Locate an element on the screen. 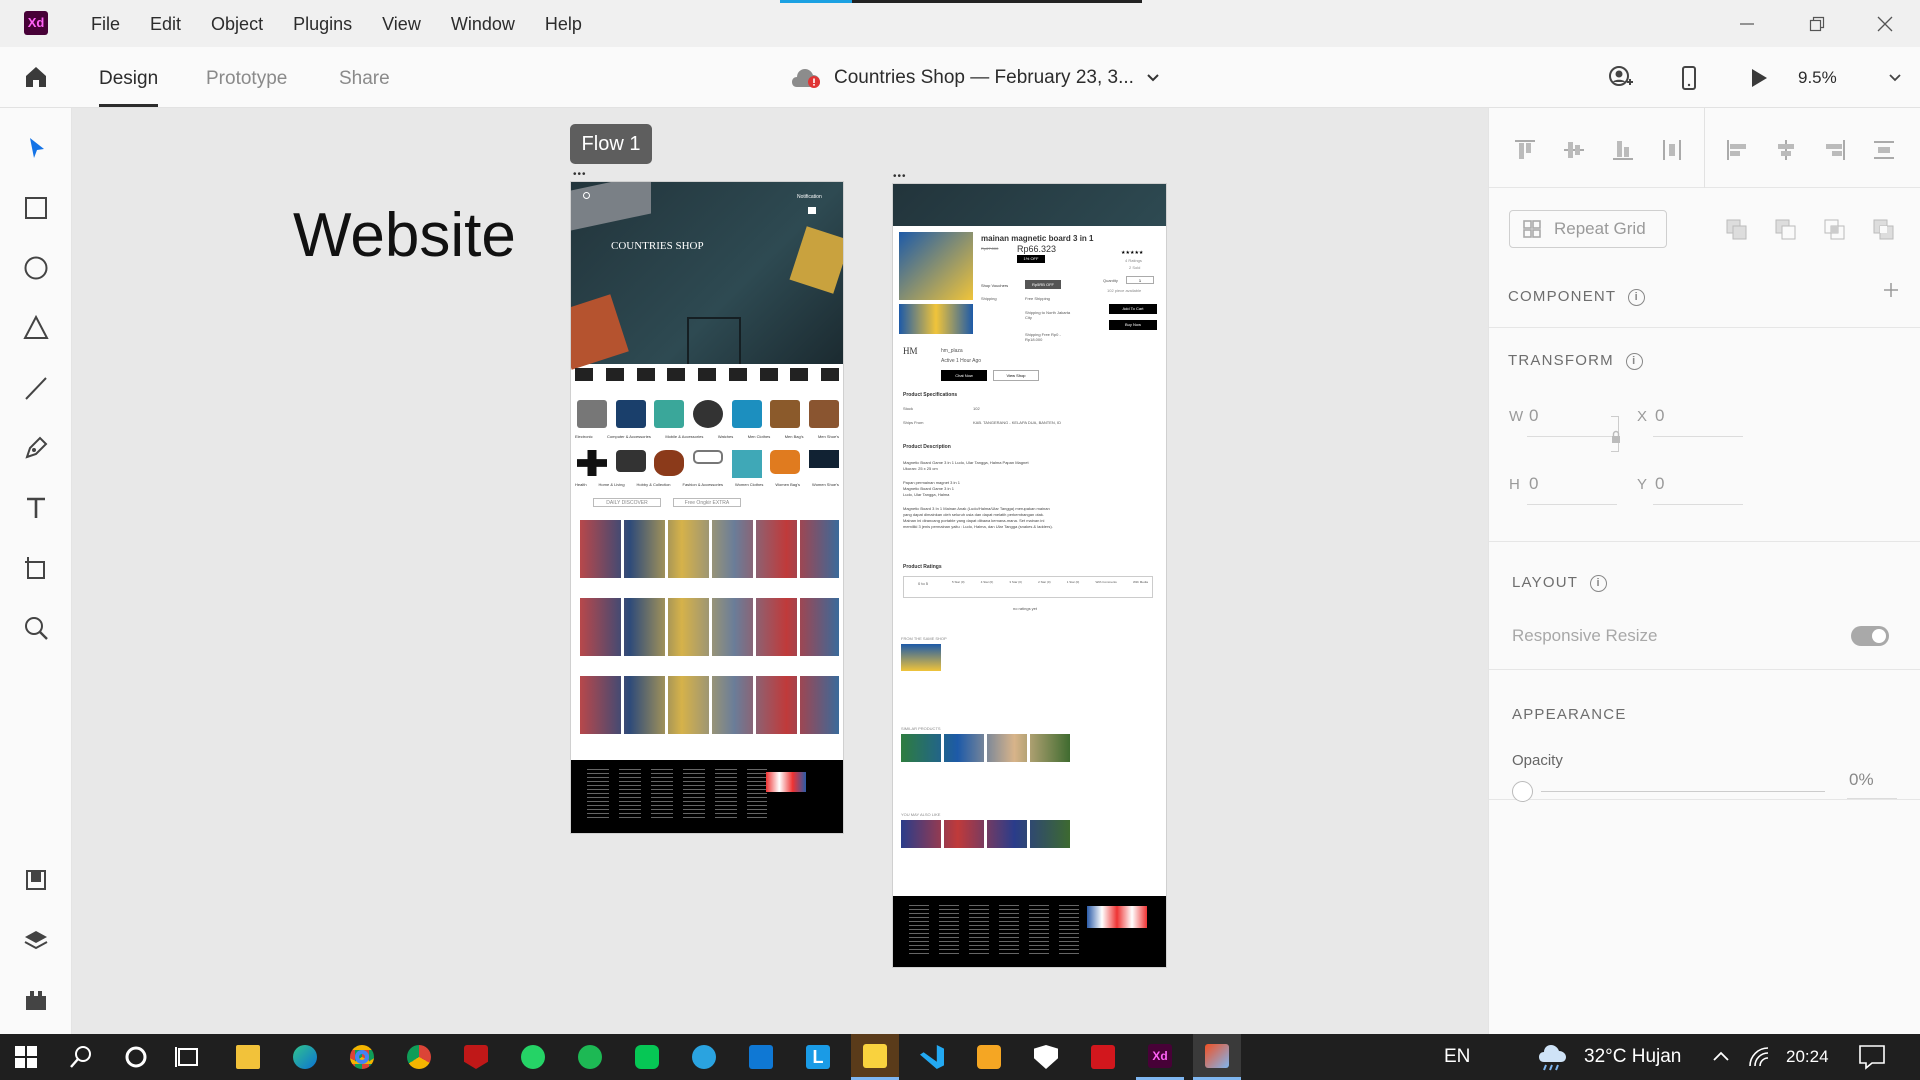 Image resolution: width=1920 pixels, height=1080 pixels. taskbar-lingo: L is located at coordinates (818, 1057).